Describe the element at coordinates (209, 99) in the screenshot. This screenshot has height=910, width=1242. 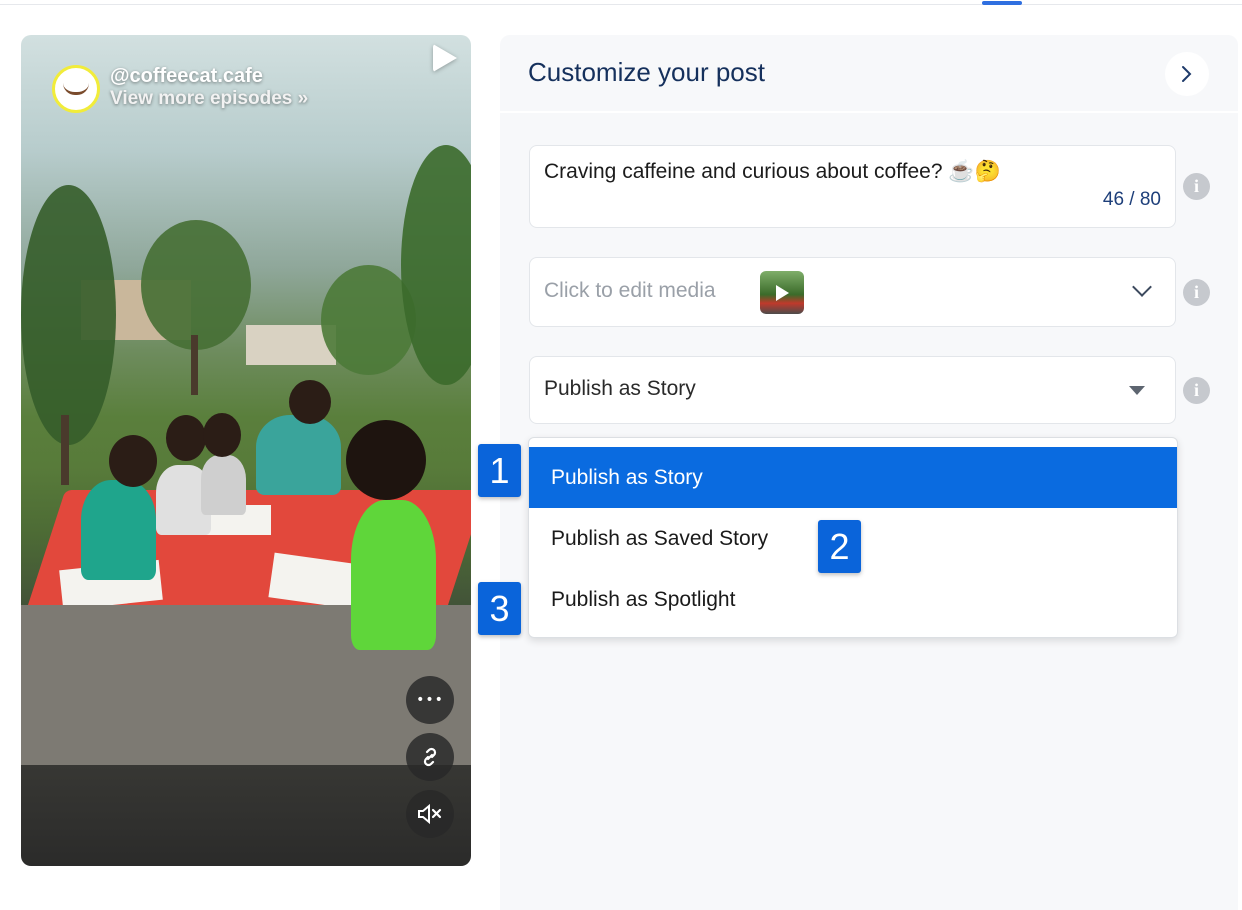
I see `view-more-episodes-link: View more episodes »` at that location.